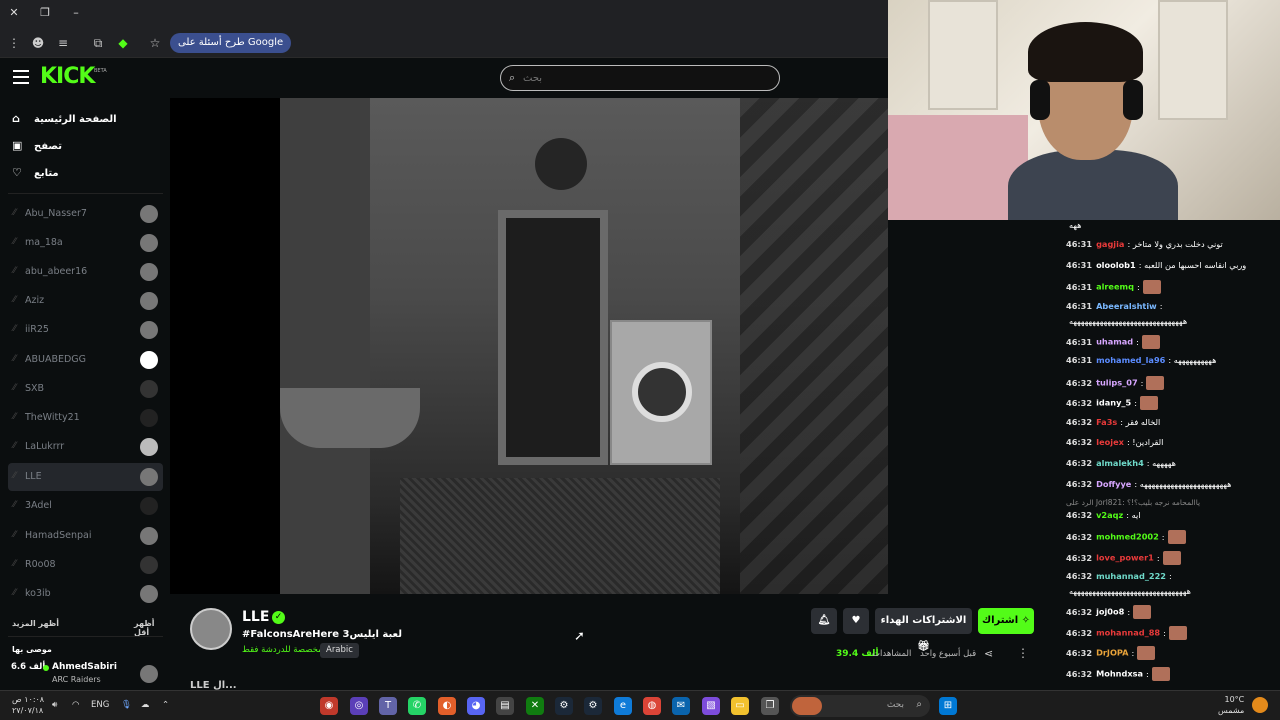 The width and height of the screenshot is (1280, 720). What do you see at coordinates (75, 705) in the screenshot?
I see `wifi-icon: ◠` at bounding box center [75, 705].